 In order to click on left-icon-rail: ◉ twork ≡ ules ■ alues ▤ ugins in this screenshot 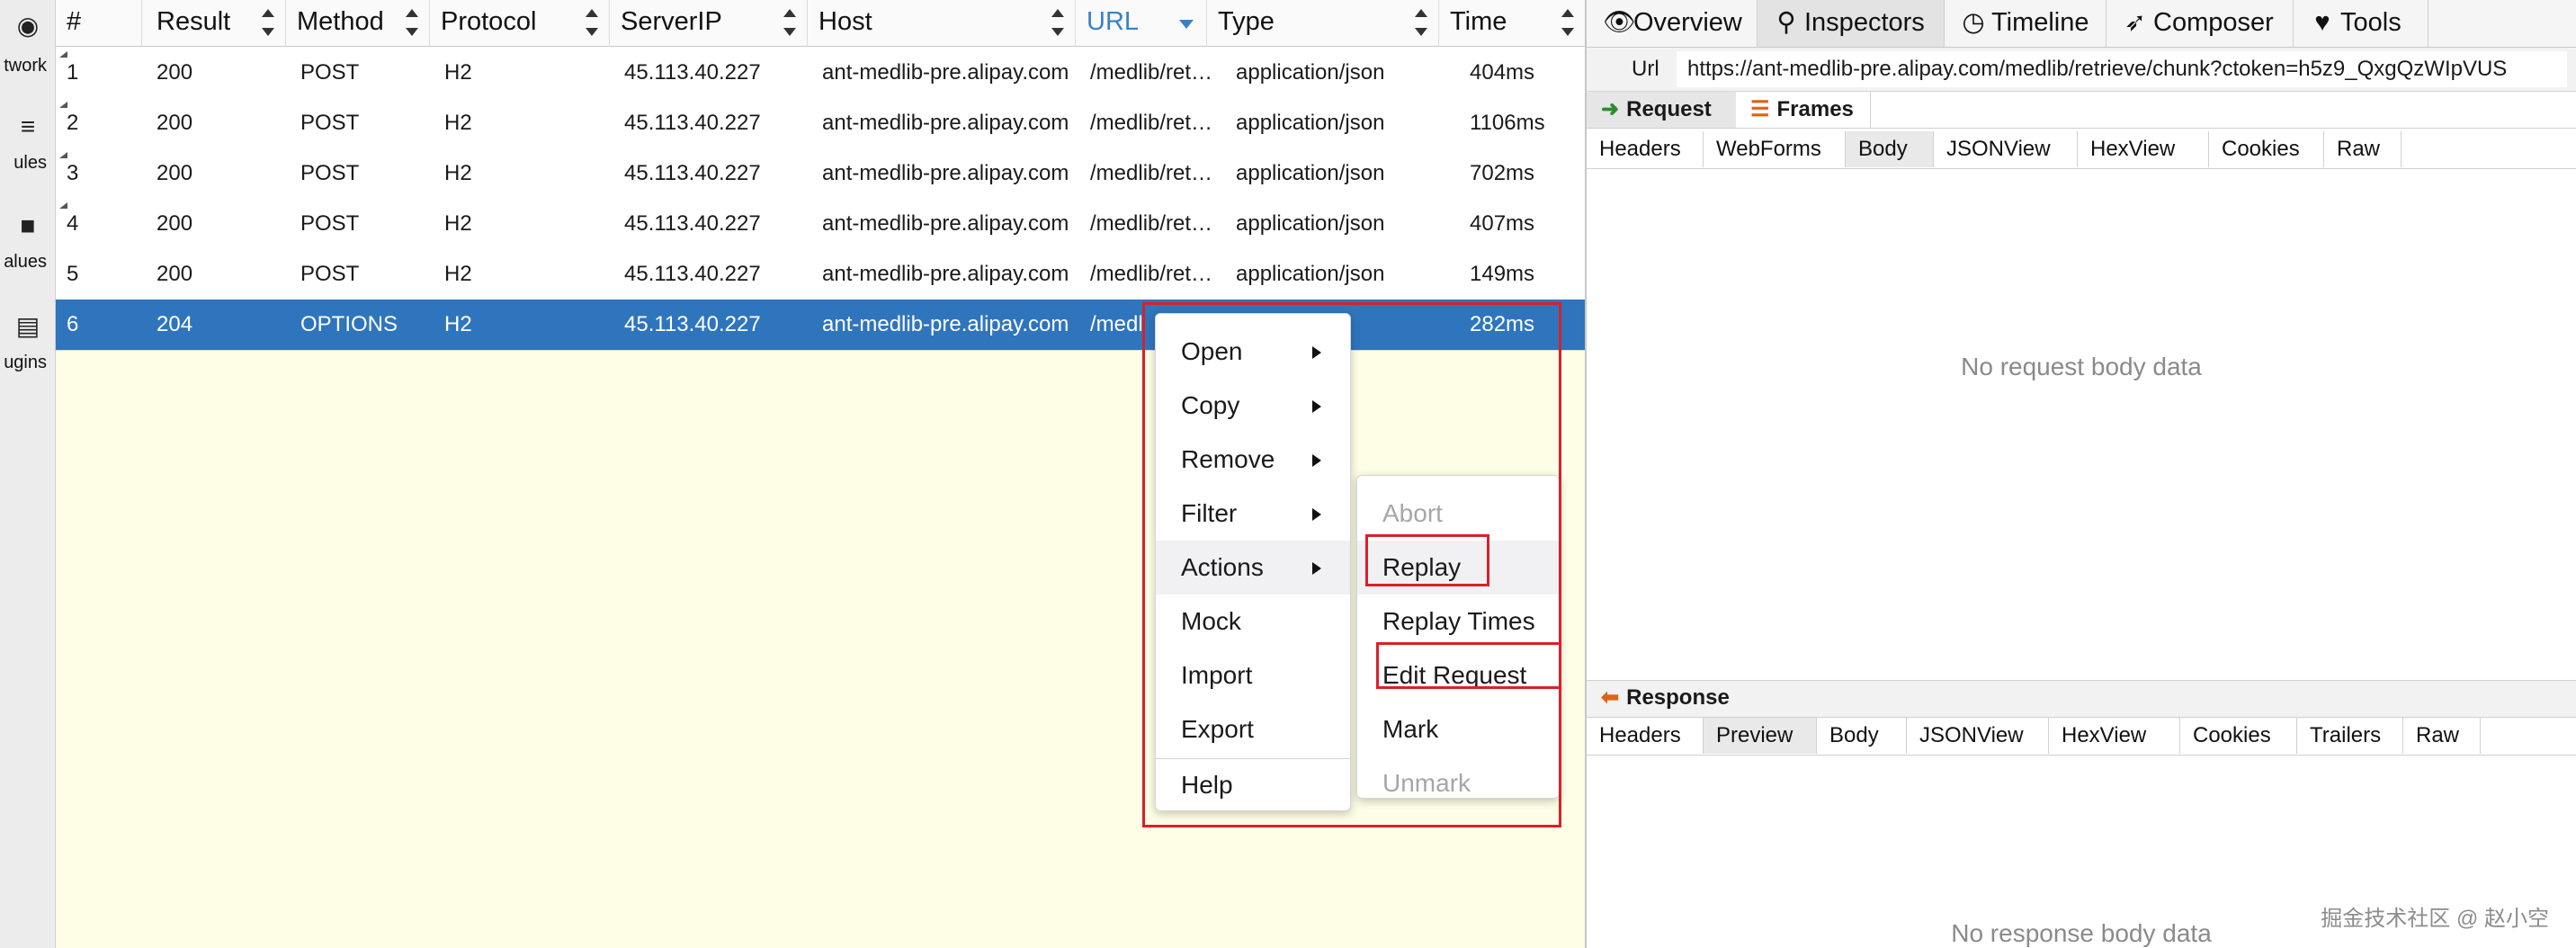, I will do `click(28, 474)`.